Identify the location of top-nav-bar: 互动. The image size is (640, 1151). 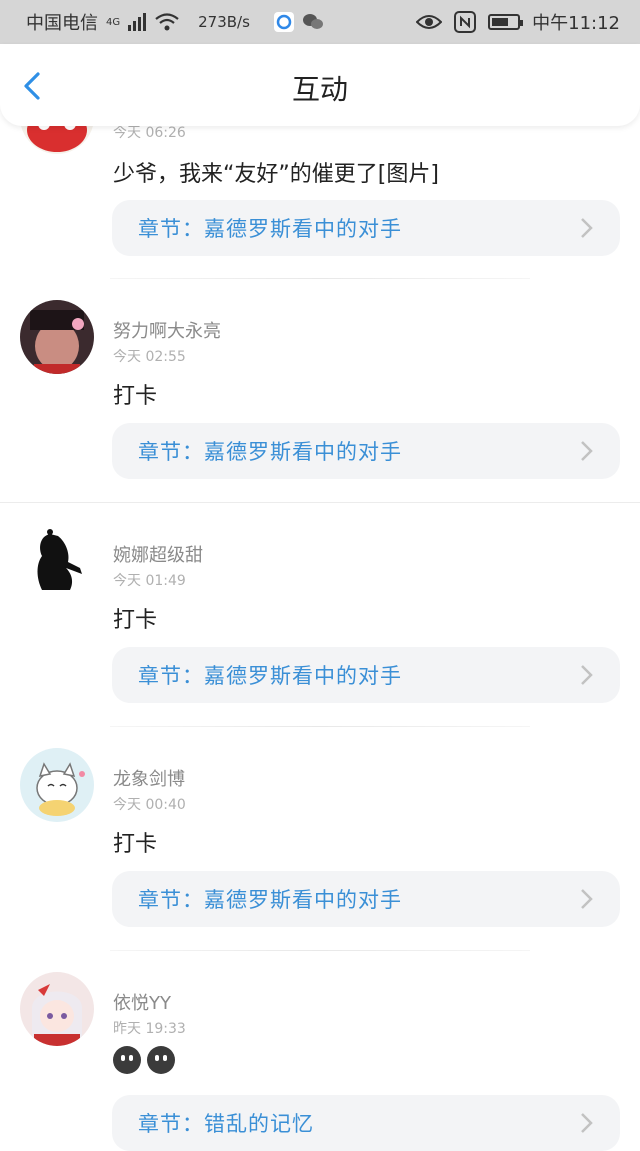
(320, 85).